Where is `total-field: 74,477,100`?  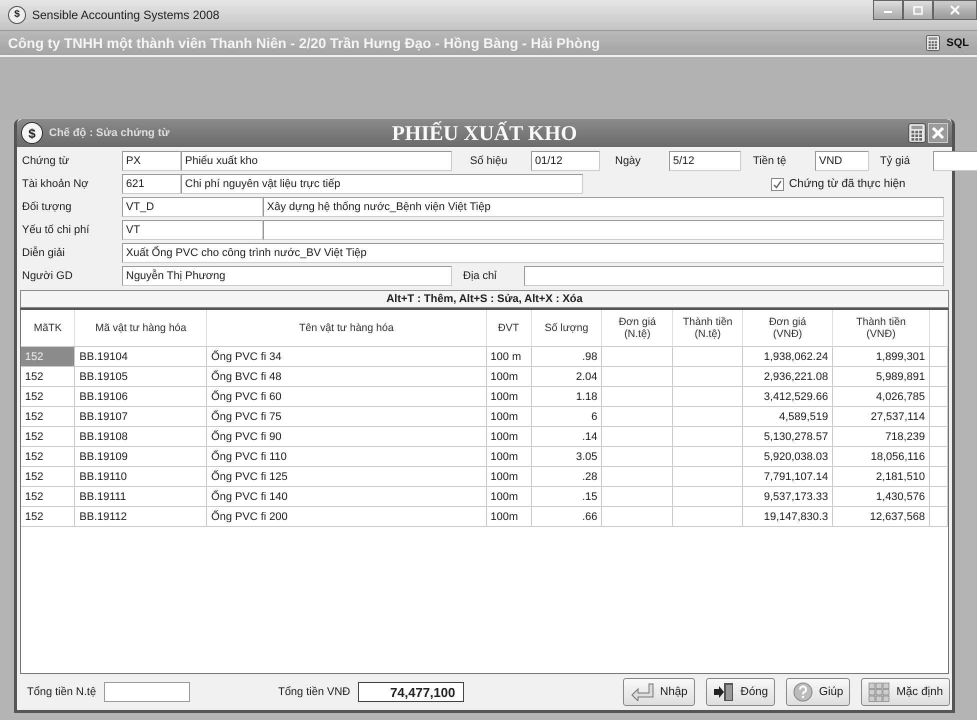 total-field: 74,477,100 is located at coordinates (411, 692).